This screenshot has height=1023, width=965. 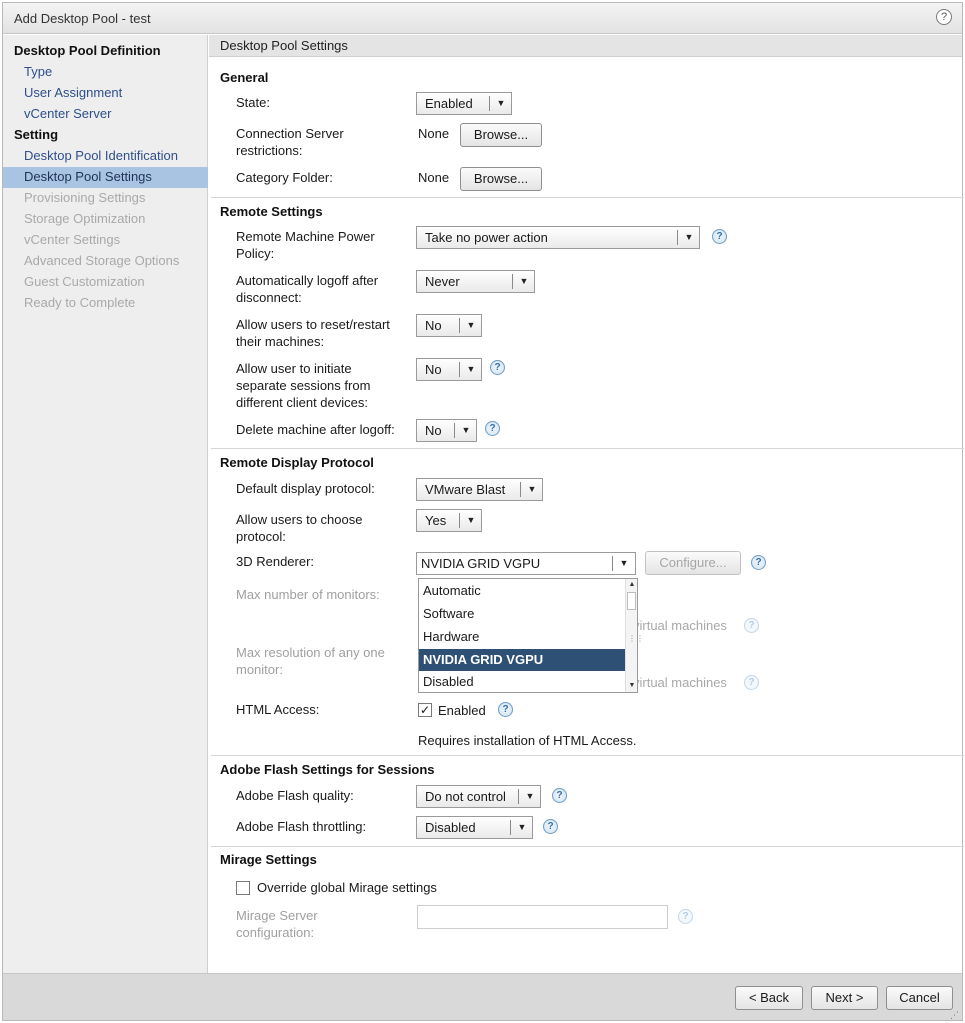 What do you see at coordinates (522, 660) in the screenshot?
I see `renderer-option-nvidia-grid-vgpu: NVIDIA GRID VGPU` at bounding box center [522, 660].